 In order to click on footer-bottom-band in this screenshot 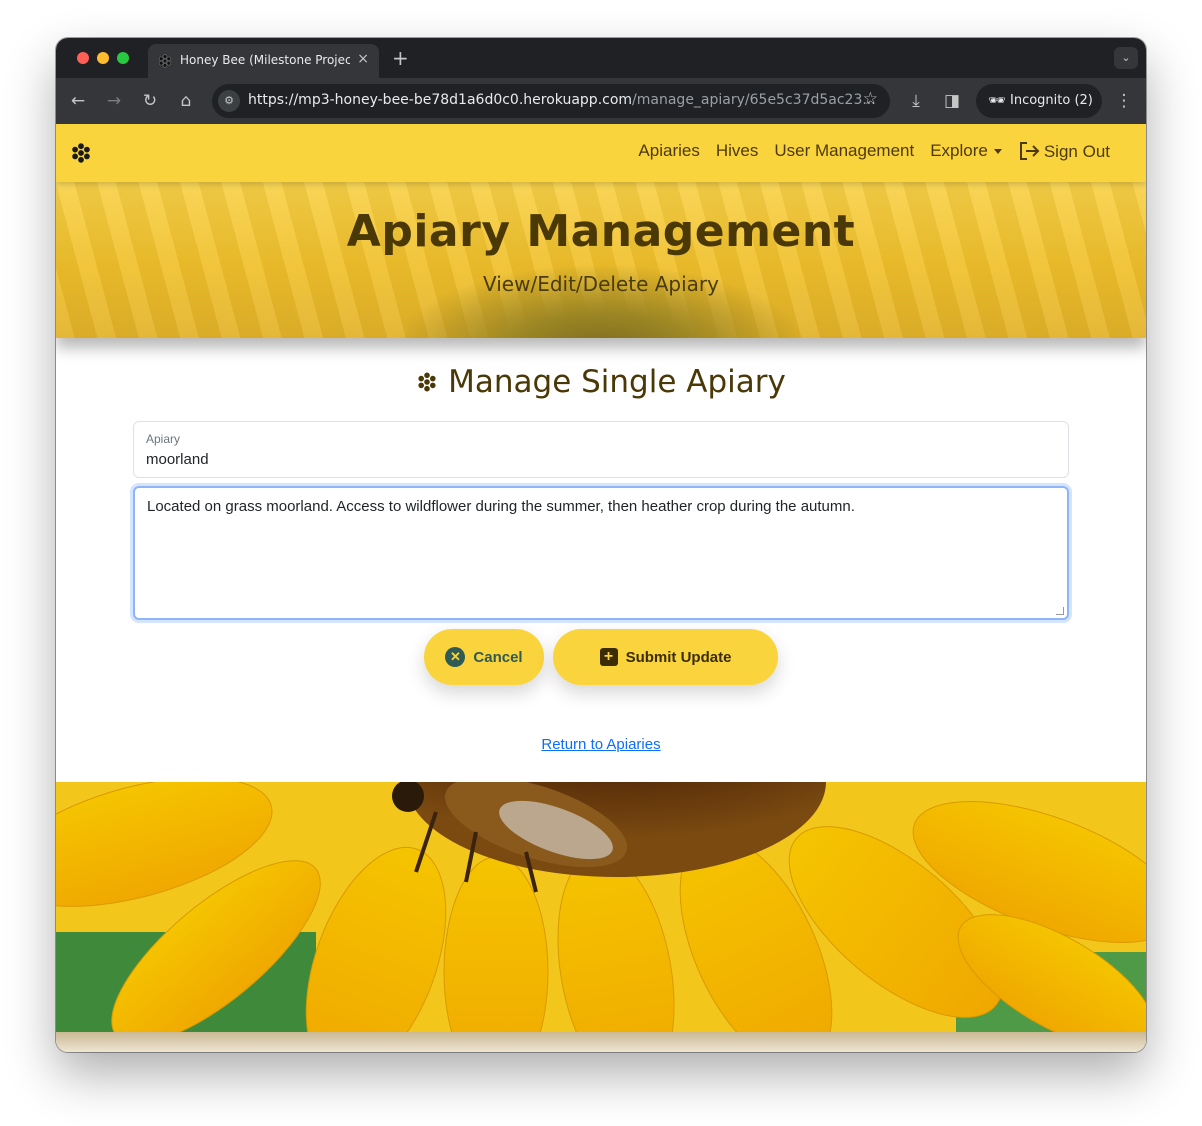, I will do `click(601, 1042)`.